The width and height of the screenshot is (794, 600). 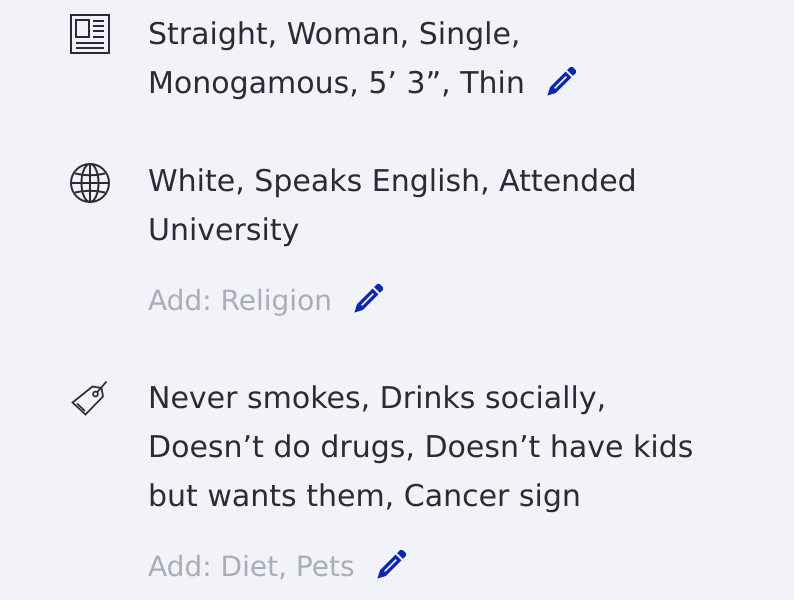 I want to click on price-tag-icon, so click(x=89, y=398).